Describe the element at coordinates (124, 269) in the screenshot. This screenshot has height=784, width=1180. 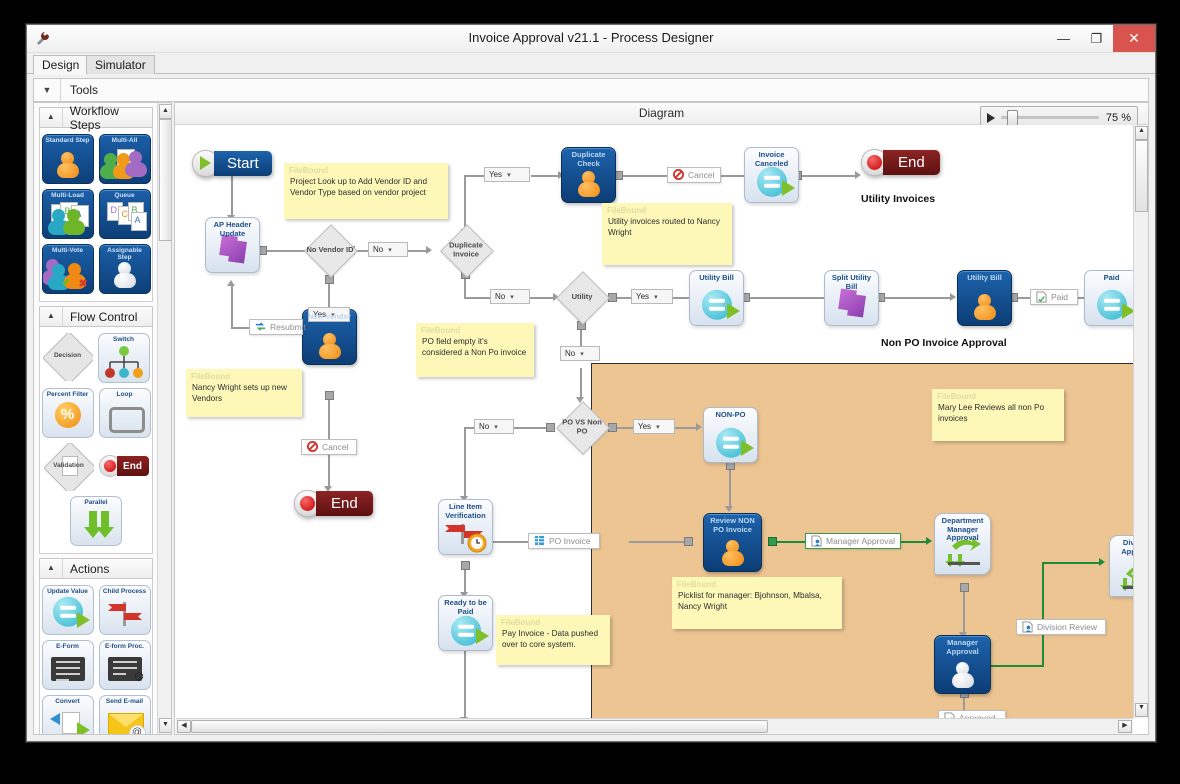
I see `palette-item-assignable-step: Assignable Step` at that location.